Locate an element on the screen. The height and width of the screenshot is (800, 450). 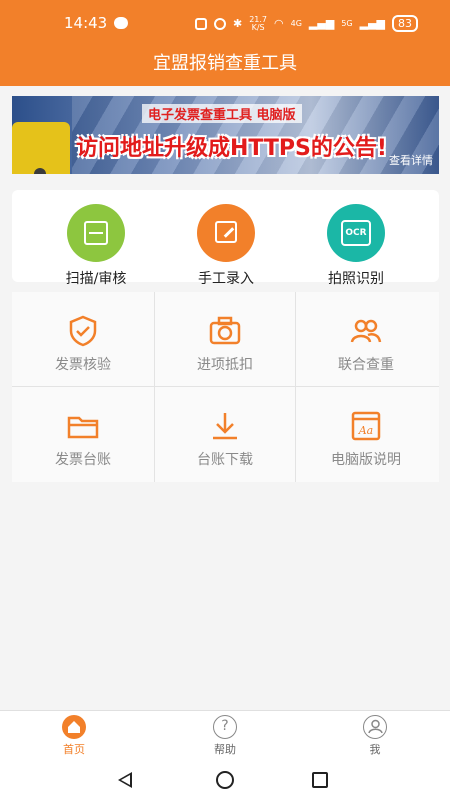
nfc-icon is located at coordinates (200, 23).